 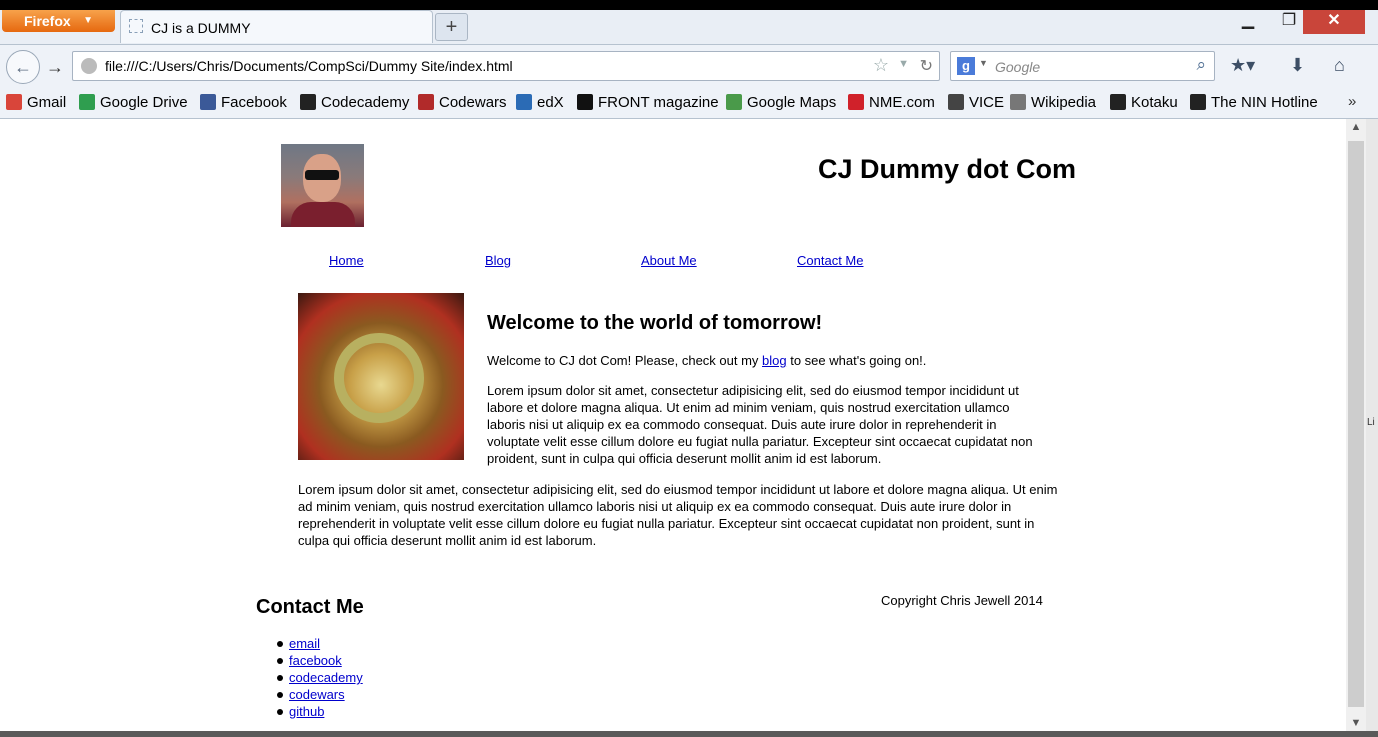 What do you see at coordinates (276, 26) in the screenshot?
I see `browser-tab: CJ is a DUMMY` at bounding box center [276, 26].